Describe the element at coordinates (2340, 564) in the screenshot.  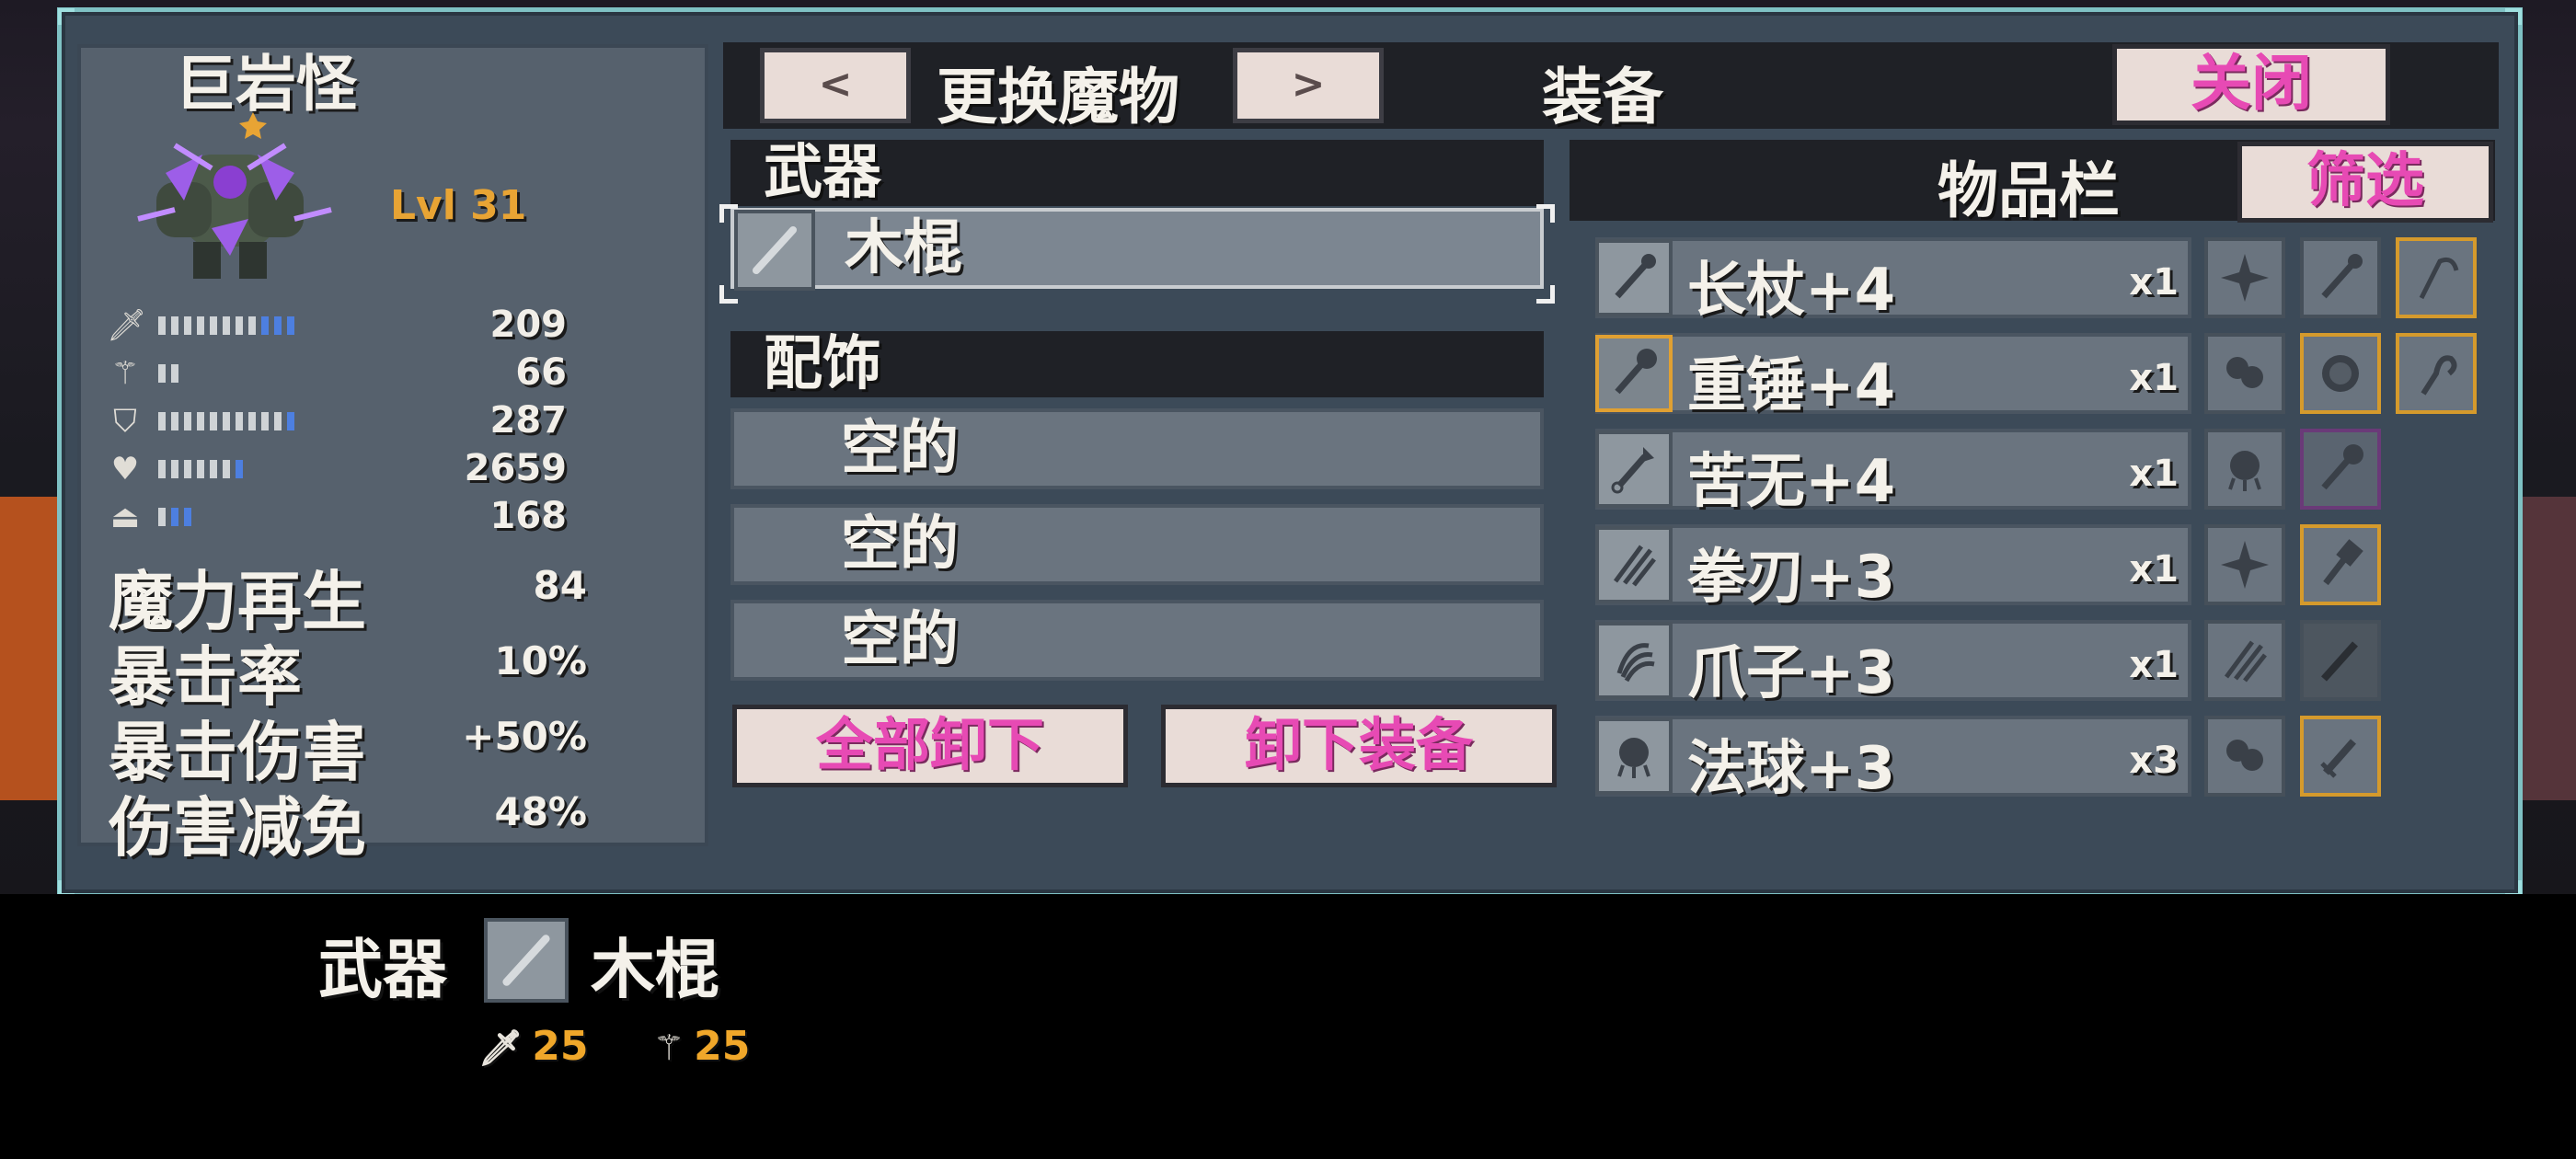
I see `hammer-icon` at that location.